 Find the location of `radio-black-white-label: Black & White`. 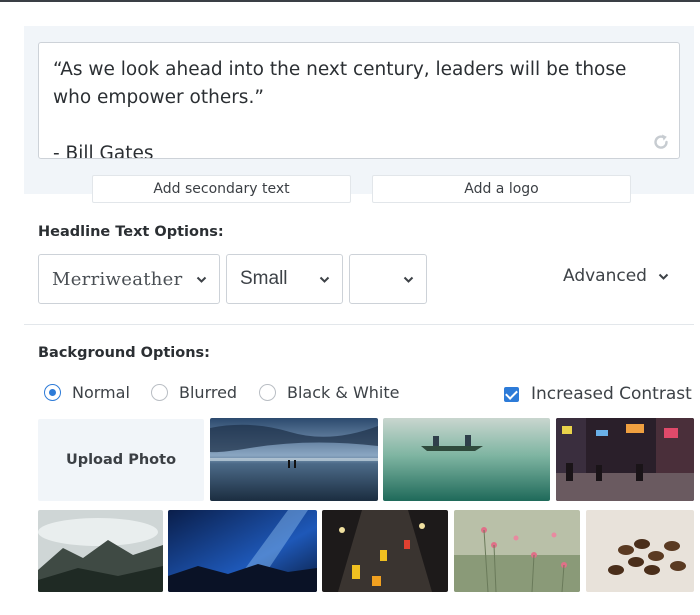

radio-black-white-label: Black & White is located at coordinates (343, 392).